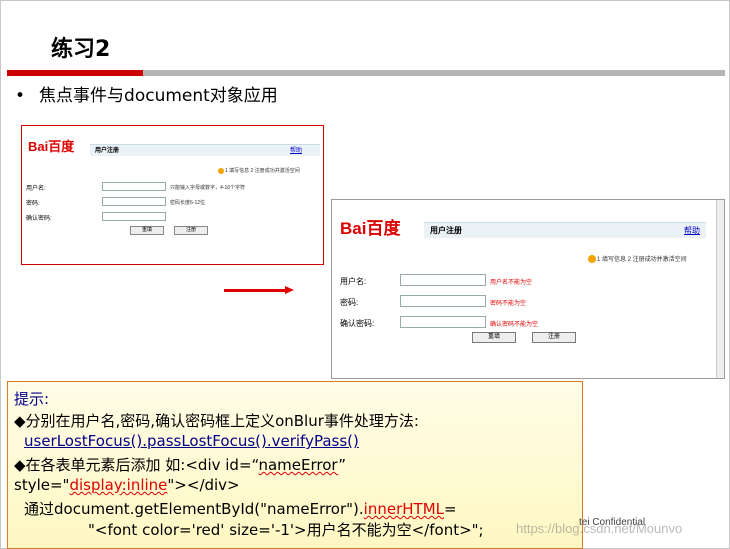 This screenshot has height=549, width=730. What do you see at coordinates (342, 465) in the screenshot?
I see `tip-line-3-c: ”` at bounding box center [342, 465].